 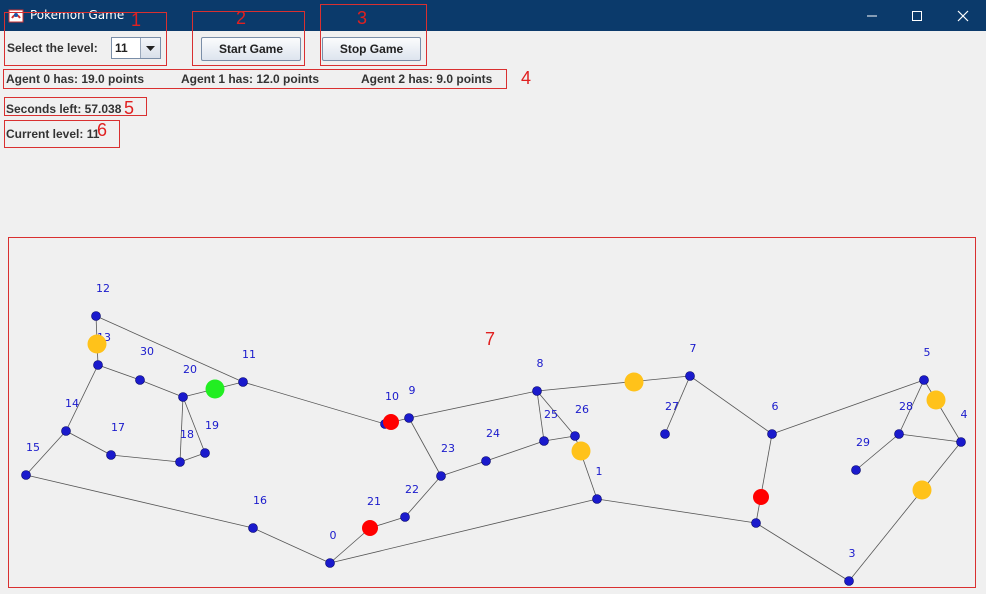 I want to click on annotation-number: 6, so click(x=102, y=130).